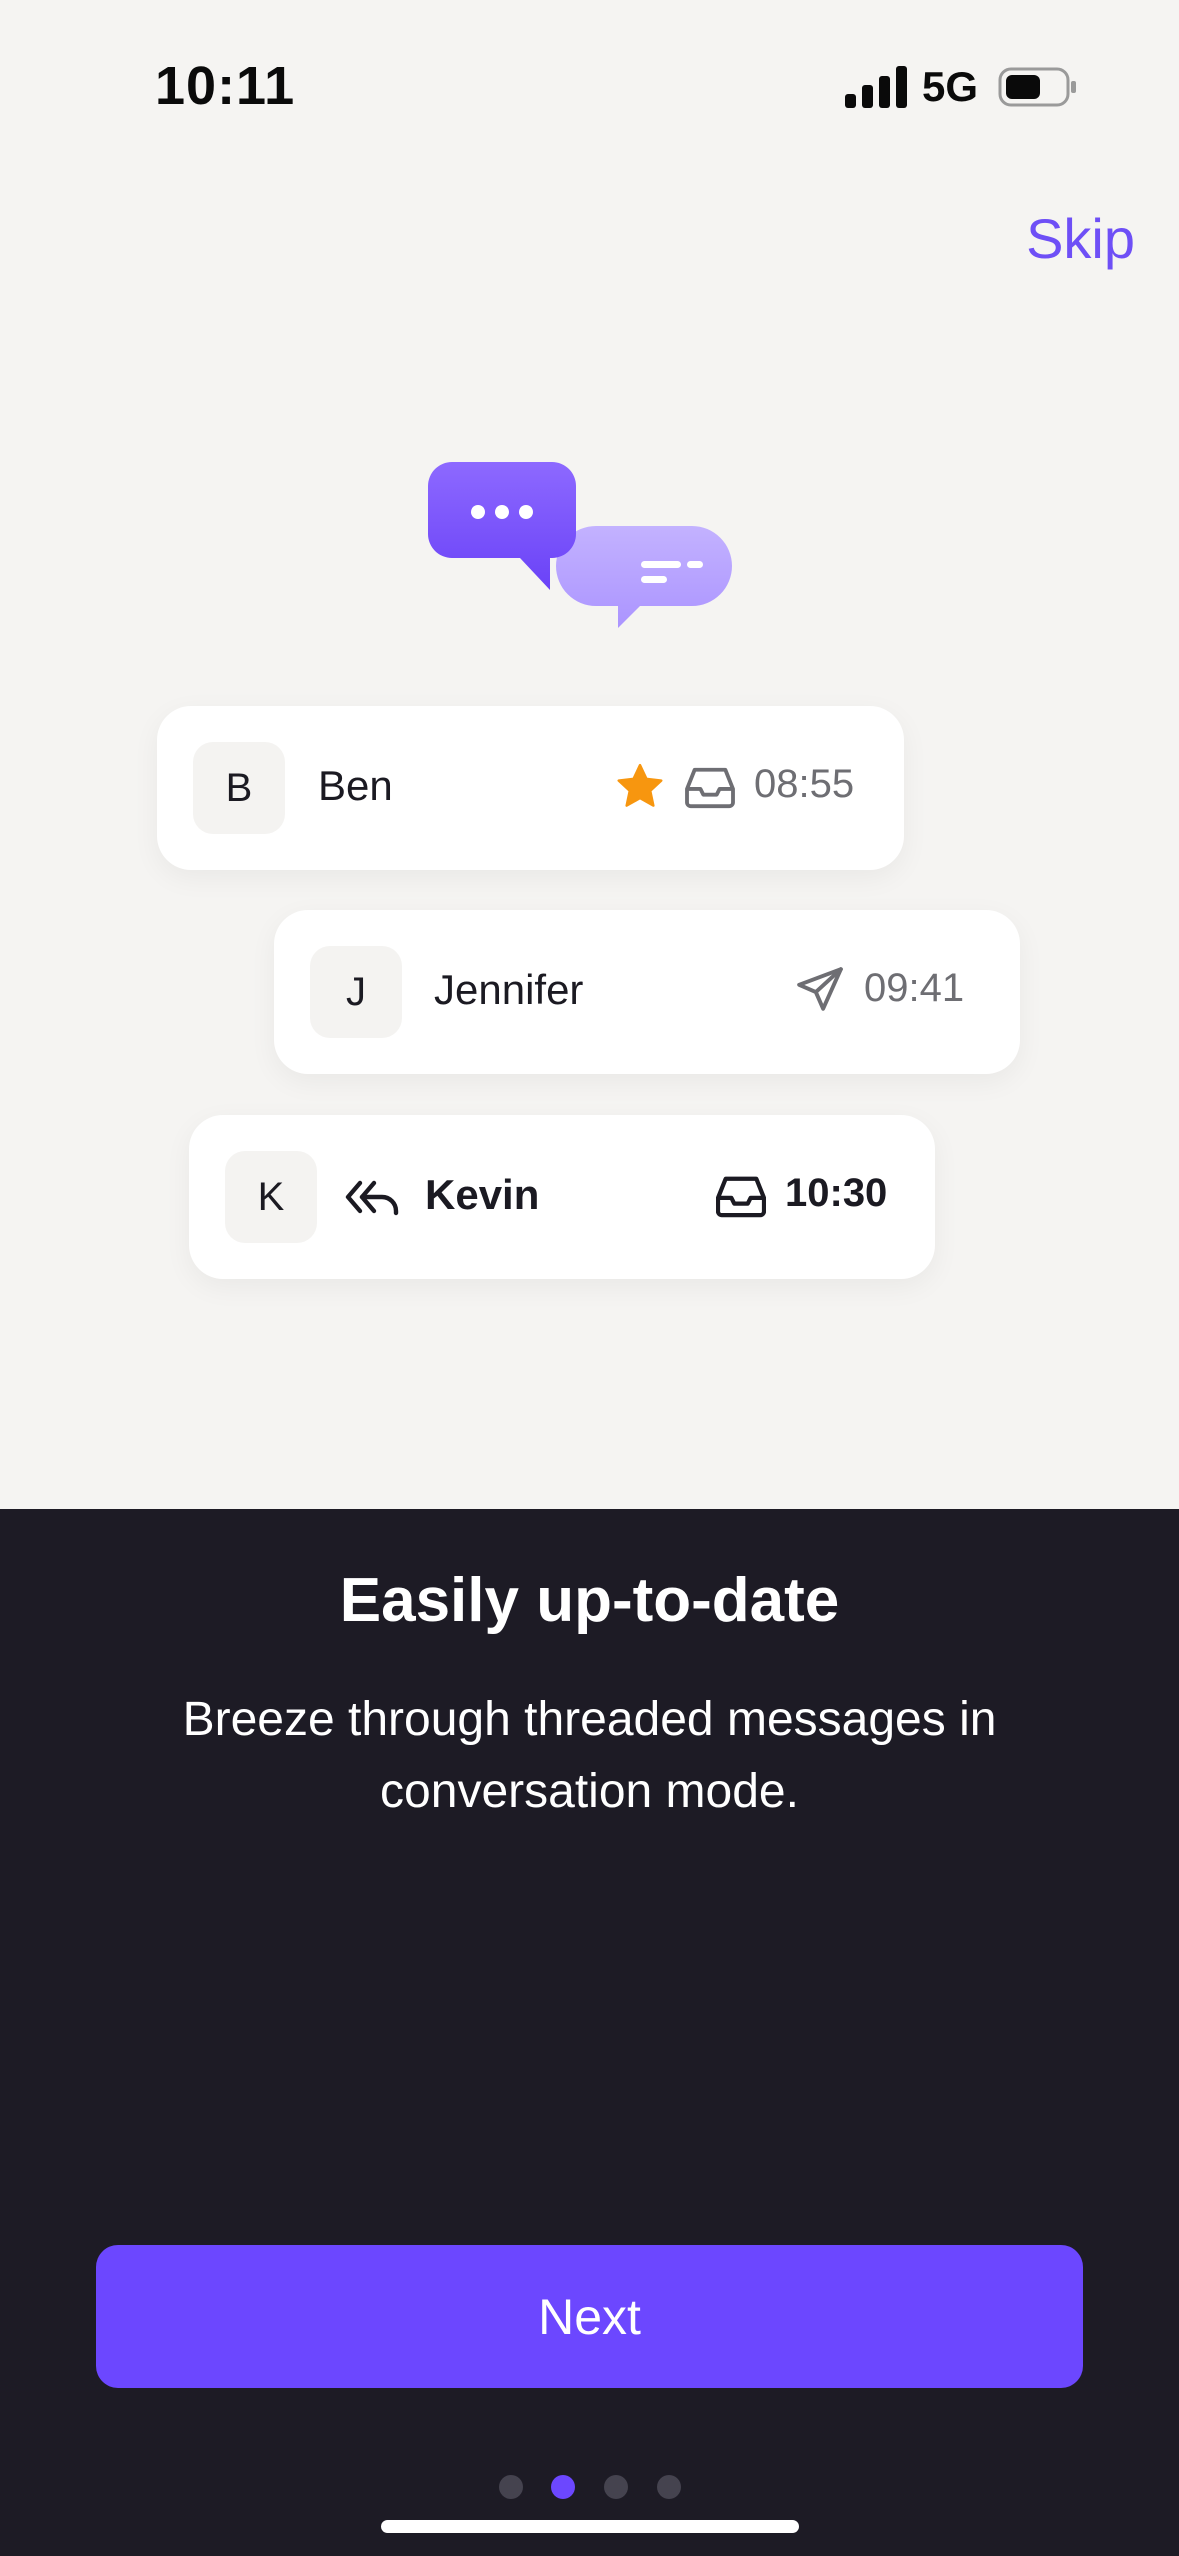  Describe the element at coordinates (355, 785) in the screenshot. I see `sender-name: Ben` at that location.